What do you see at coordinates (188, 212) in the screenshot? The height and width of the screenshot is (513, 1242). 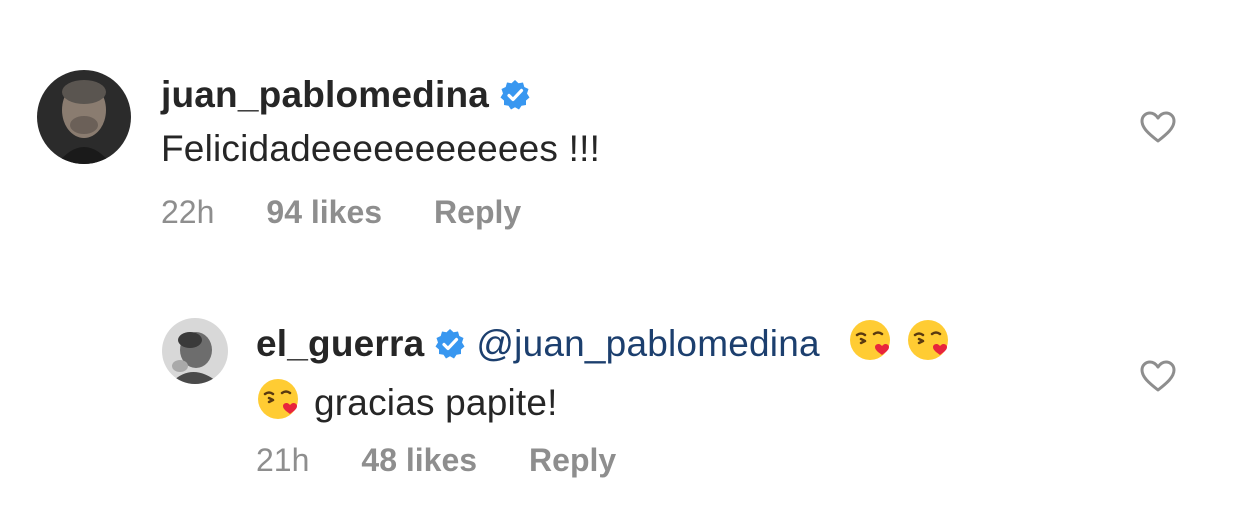 I see `comment-time: 22h` at bounding box center [188, 212].